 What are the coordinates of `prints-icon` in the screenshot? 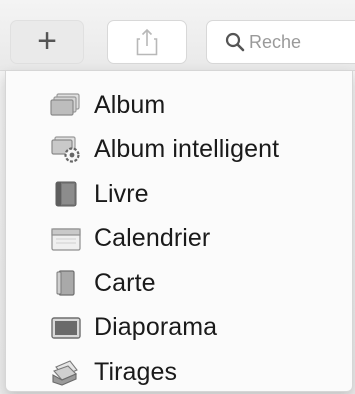 It's located at (66, 372).